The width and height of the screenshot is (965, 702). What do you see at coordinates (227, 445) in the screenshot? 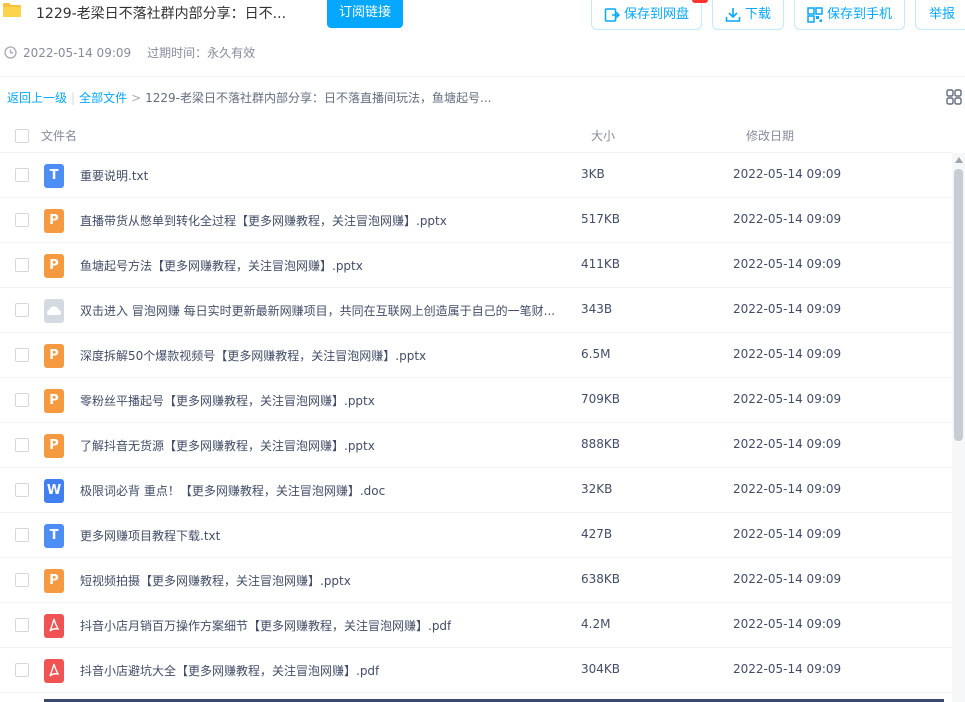
I see `file-name: 了解抖音无货源【更多网赚教程，关注冒泡网赚】.pptx` at bounding box center [227, 445].